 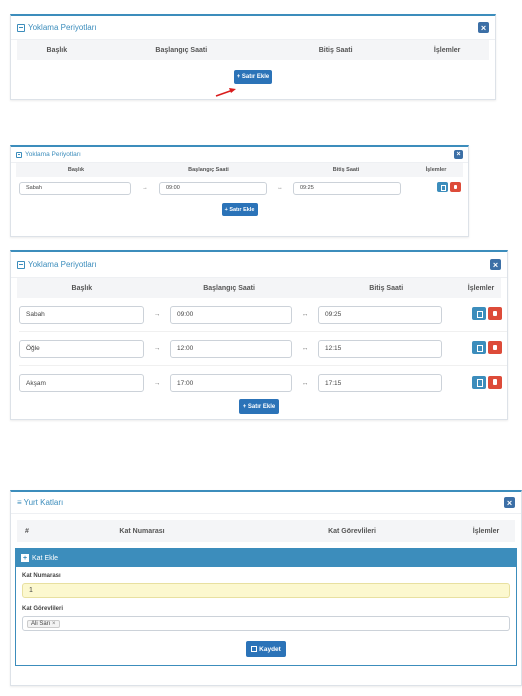 What do you see at coordinates (253, 28) in the screenshot?
I see `panel-header: Yoklama Periyotları ×` at bounding box center [253, 28].